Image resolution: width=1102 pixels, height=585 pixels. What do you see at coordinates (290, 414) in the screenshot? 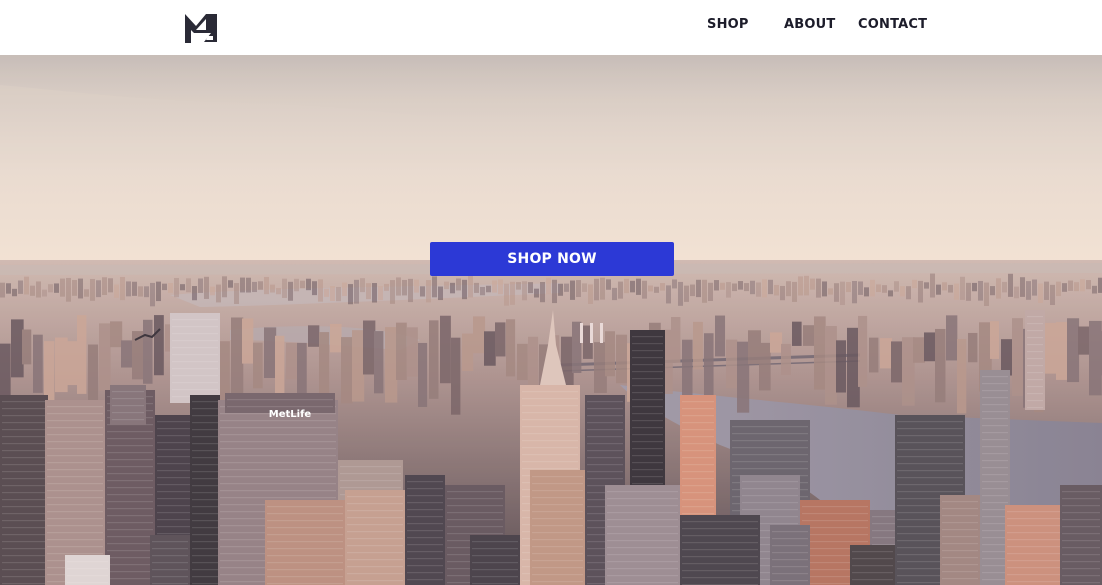
I see `metlife-sign: MetLife` at bounding box center [290, 414].